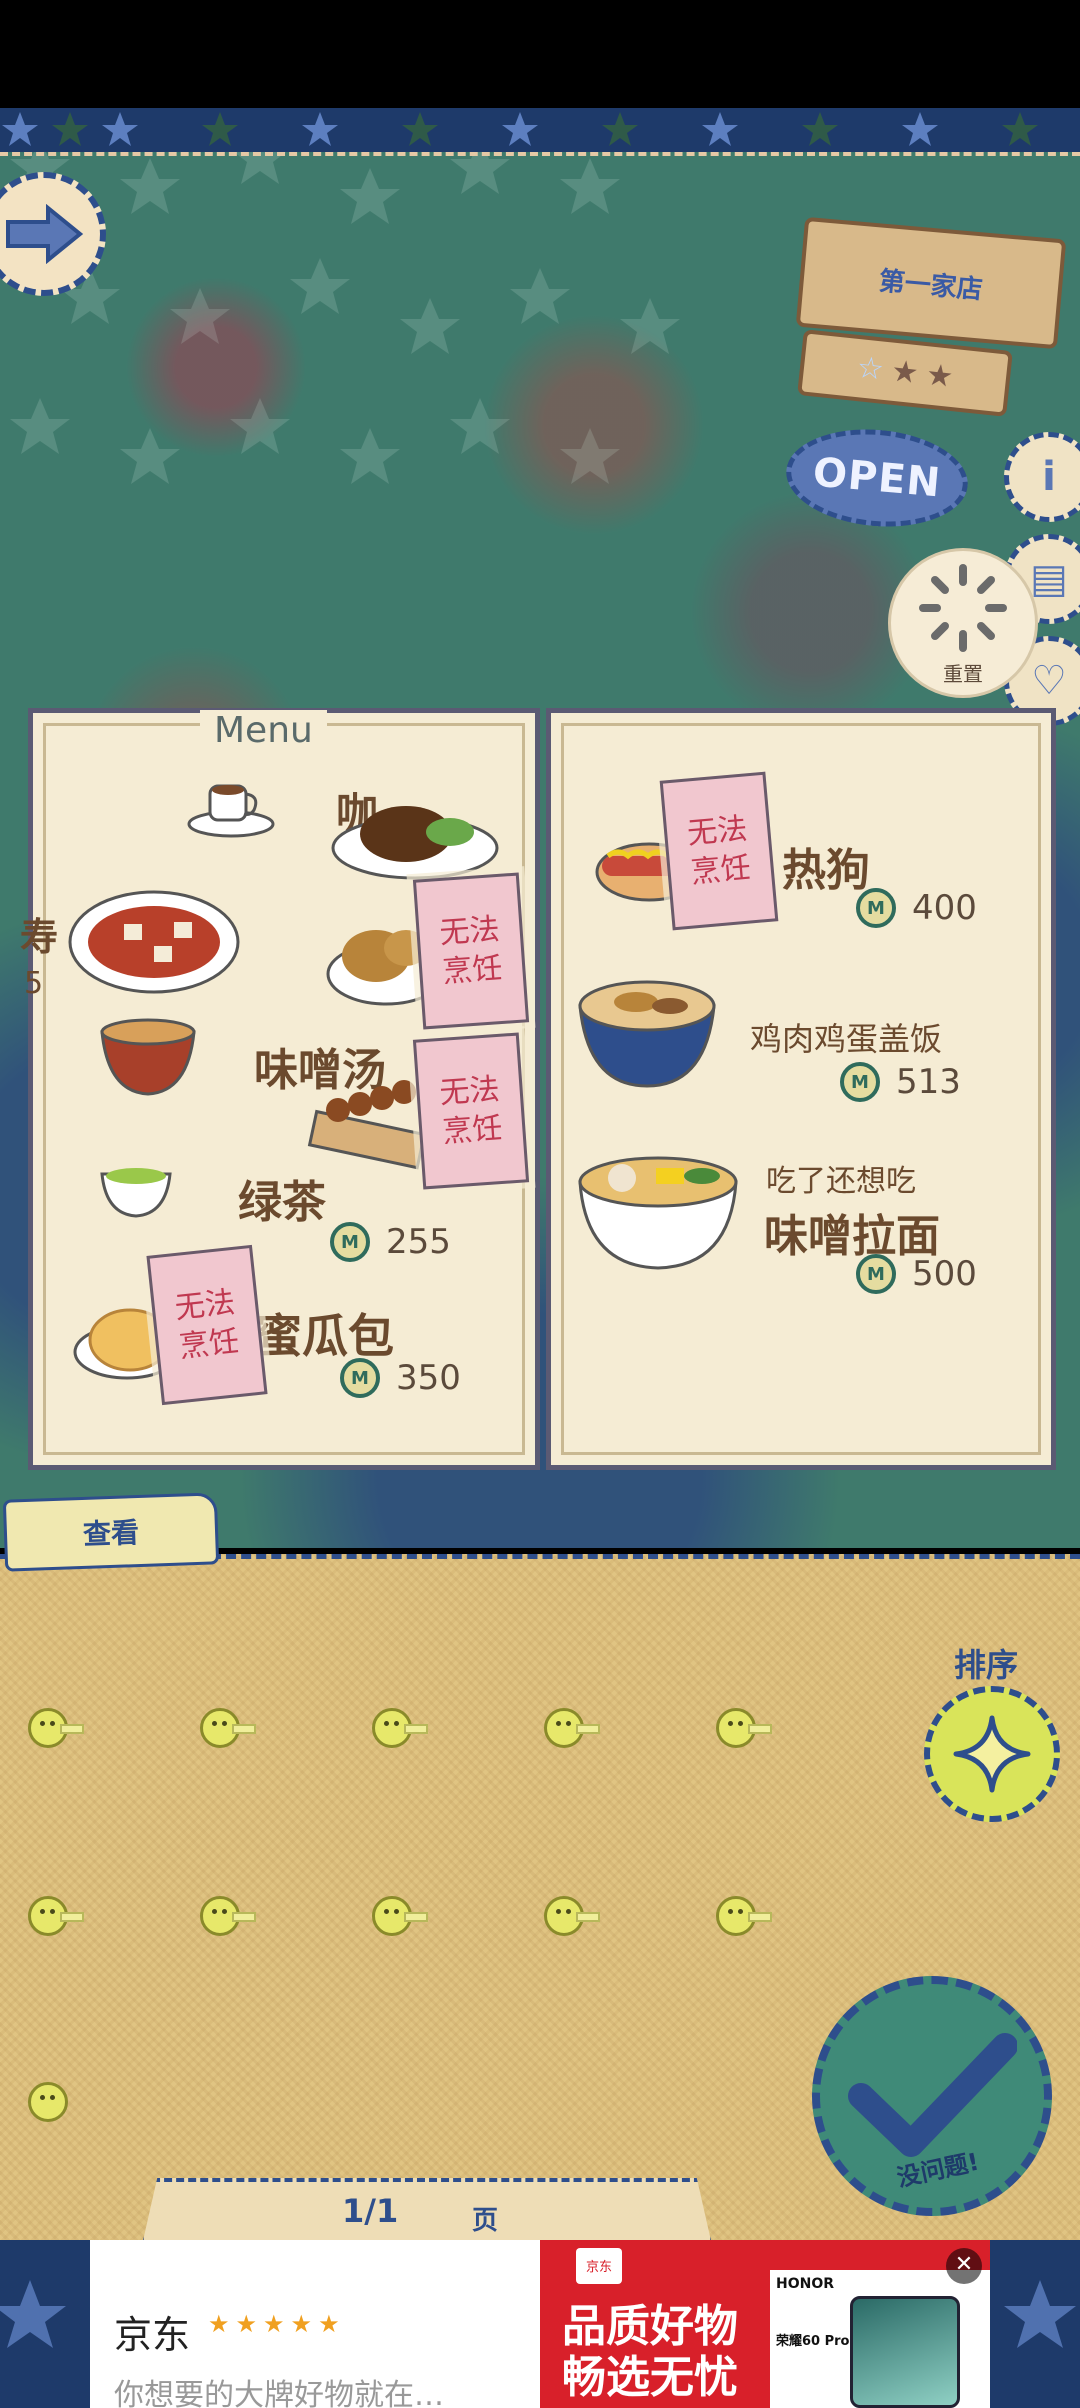 Image resolution: width=1080 pixels, height=2408 pixels. What do you see at coordinates (45, 234) in the screenshot?
I see `arrow-right-icon` at bounding box center [45, 234].